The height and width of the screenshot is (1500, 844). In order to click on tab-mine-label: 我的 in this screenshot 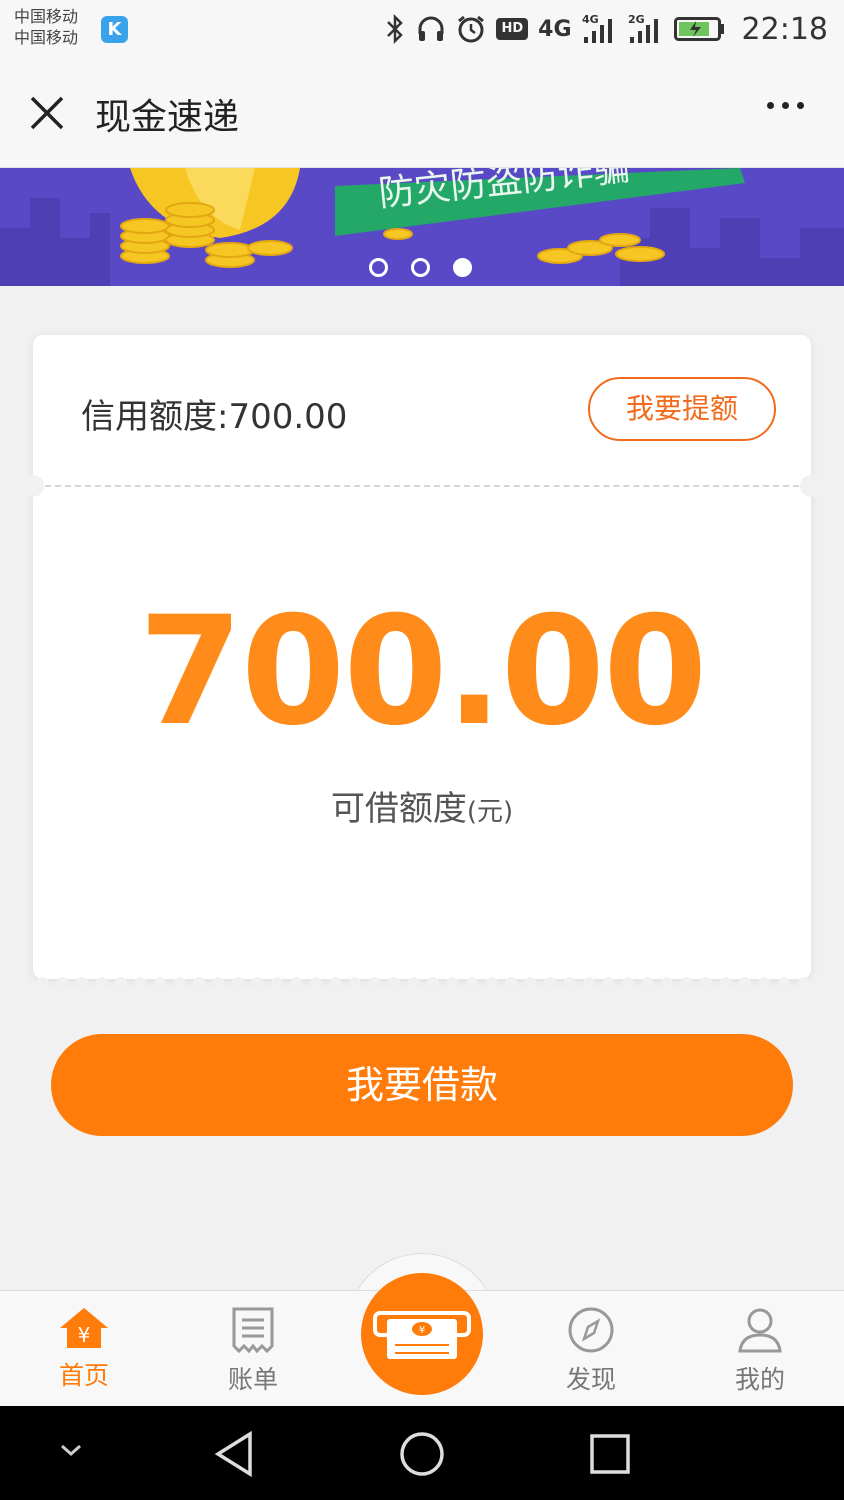, I will do `click(759, 1379)`.